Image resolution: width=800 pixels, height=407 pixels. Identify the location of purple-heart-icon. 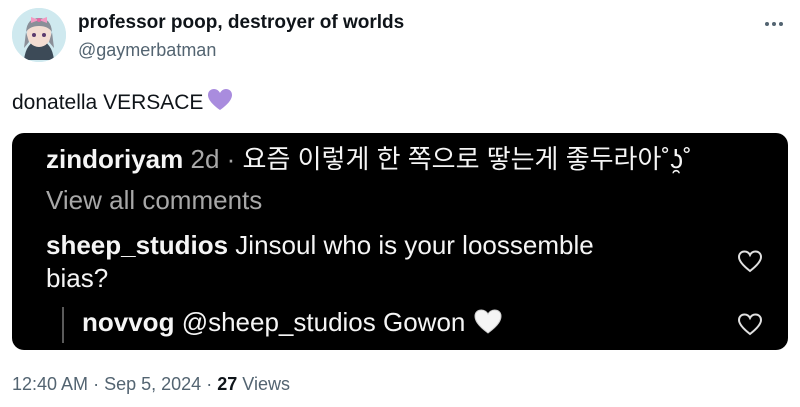
(220, 103).